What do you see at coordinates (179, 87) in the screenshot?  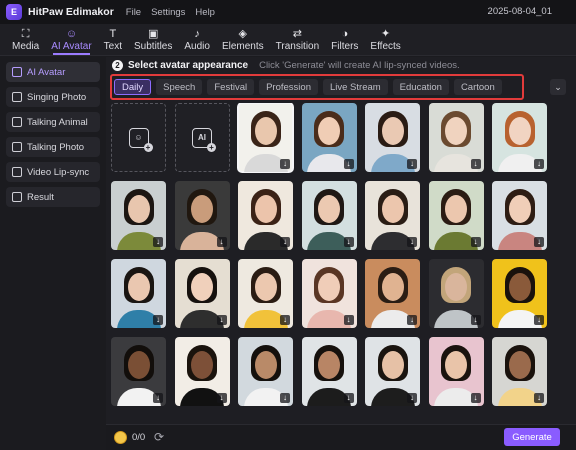 I see `tab-speech: Speech` at bounding box center [179, 87].